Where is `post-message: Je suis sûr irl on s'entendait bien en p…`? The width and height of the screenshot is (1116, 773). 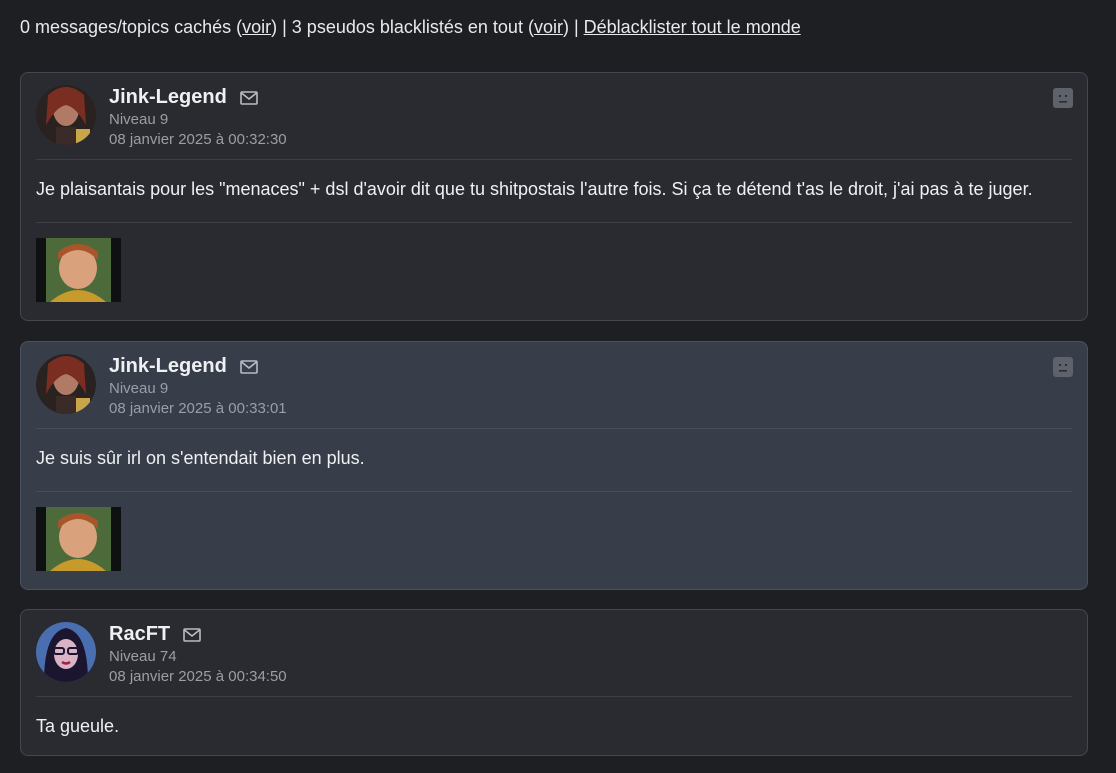 post-message: Je suis sûr irl on s'entendait bien en p… is located at coordinates (200, 458).